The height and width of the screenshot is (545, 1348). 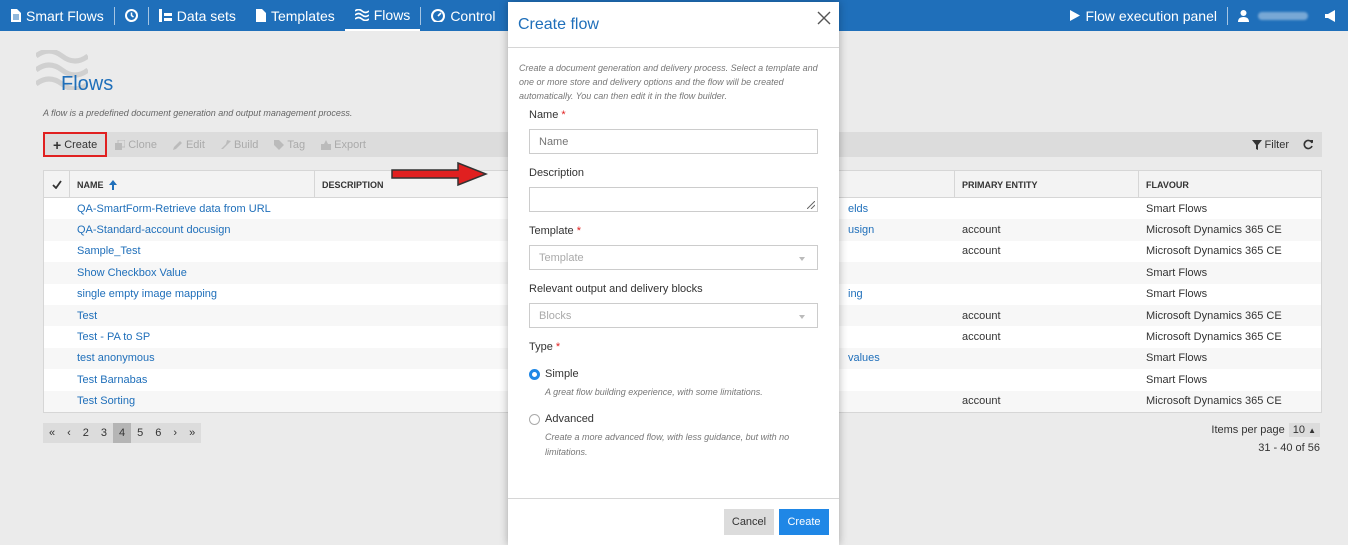 I want to click on export-button-label: Export, so click(x=350, y=144).